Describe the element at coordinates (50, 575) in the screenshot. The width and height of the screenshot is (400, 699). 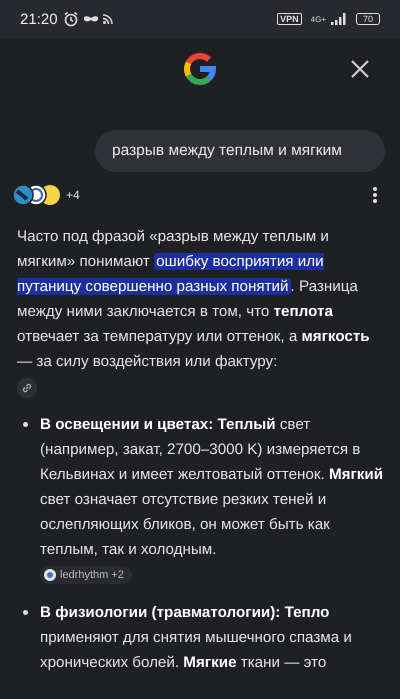
I see `source-logo-icon` at that location.